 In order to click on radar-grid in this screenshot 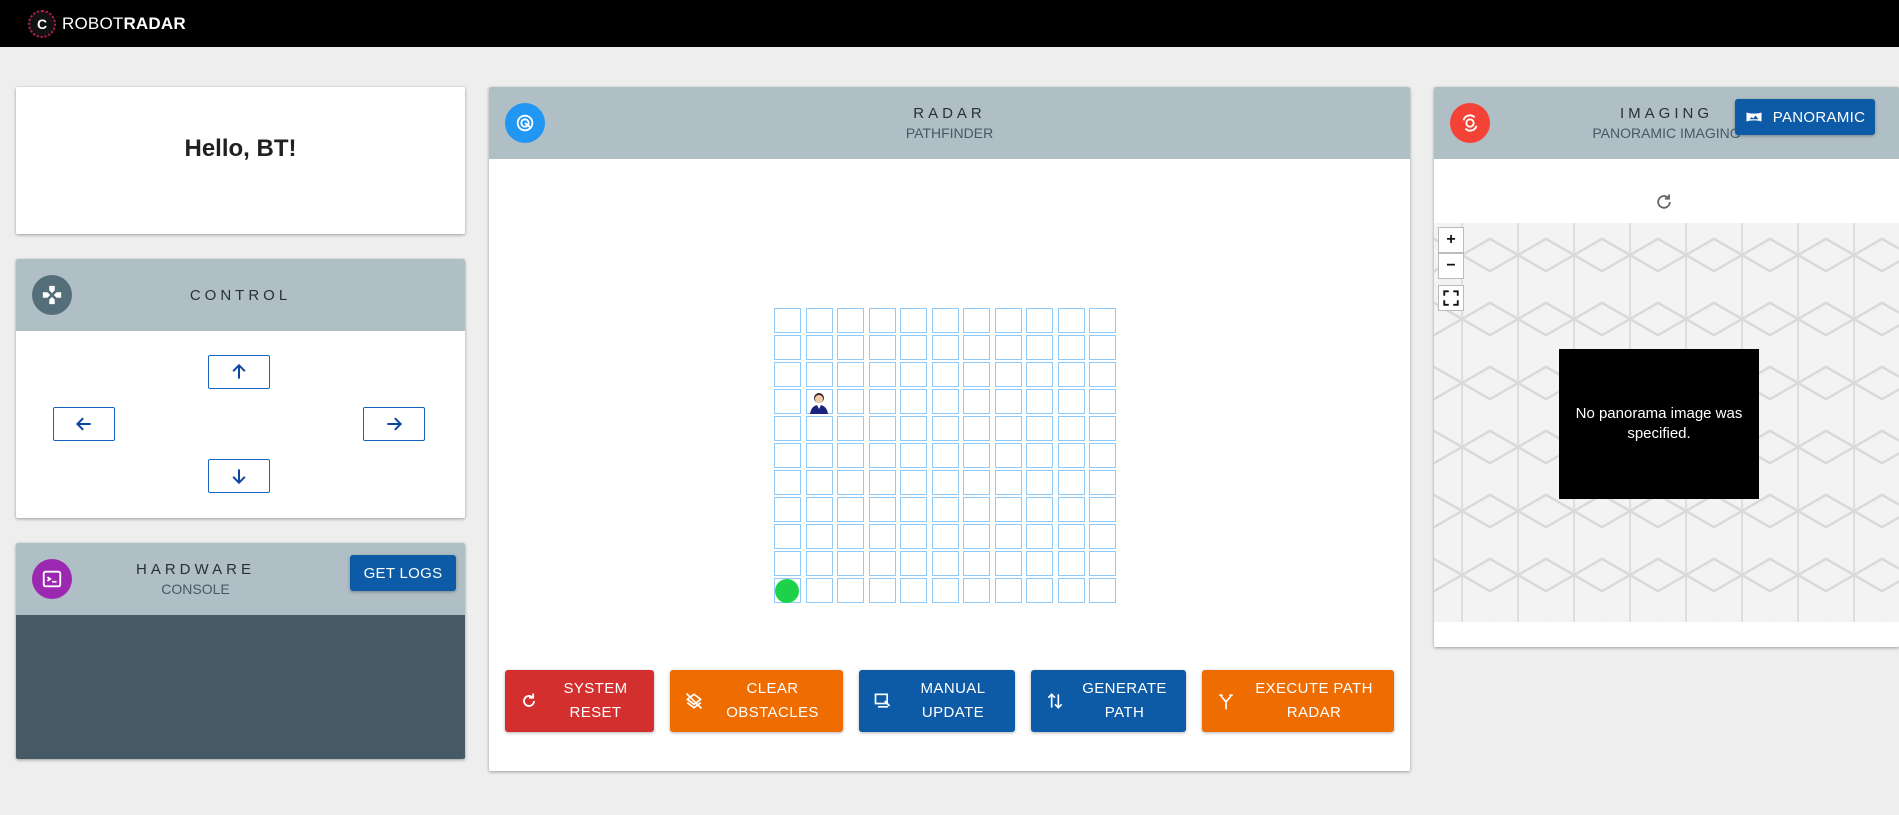, I will do `click(947, 458)`.